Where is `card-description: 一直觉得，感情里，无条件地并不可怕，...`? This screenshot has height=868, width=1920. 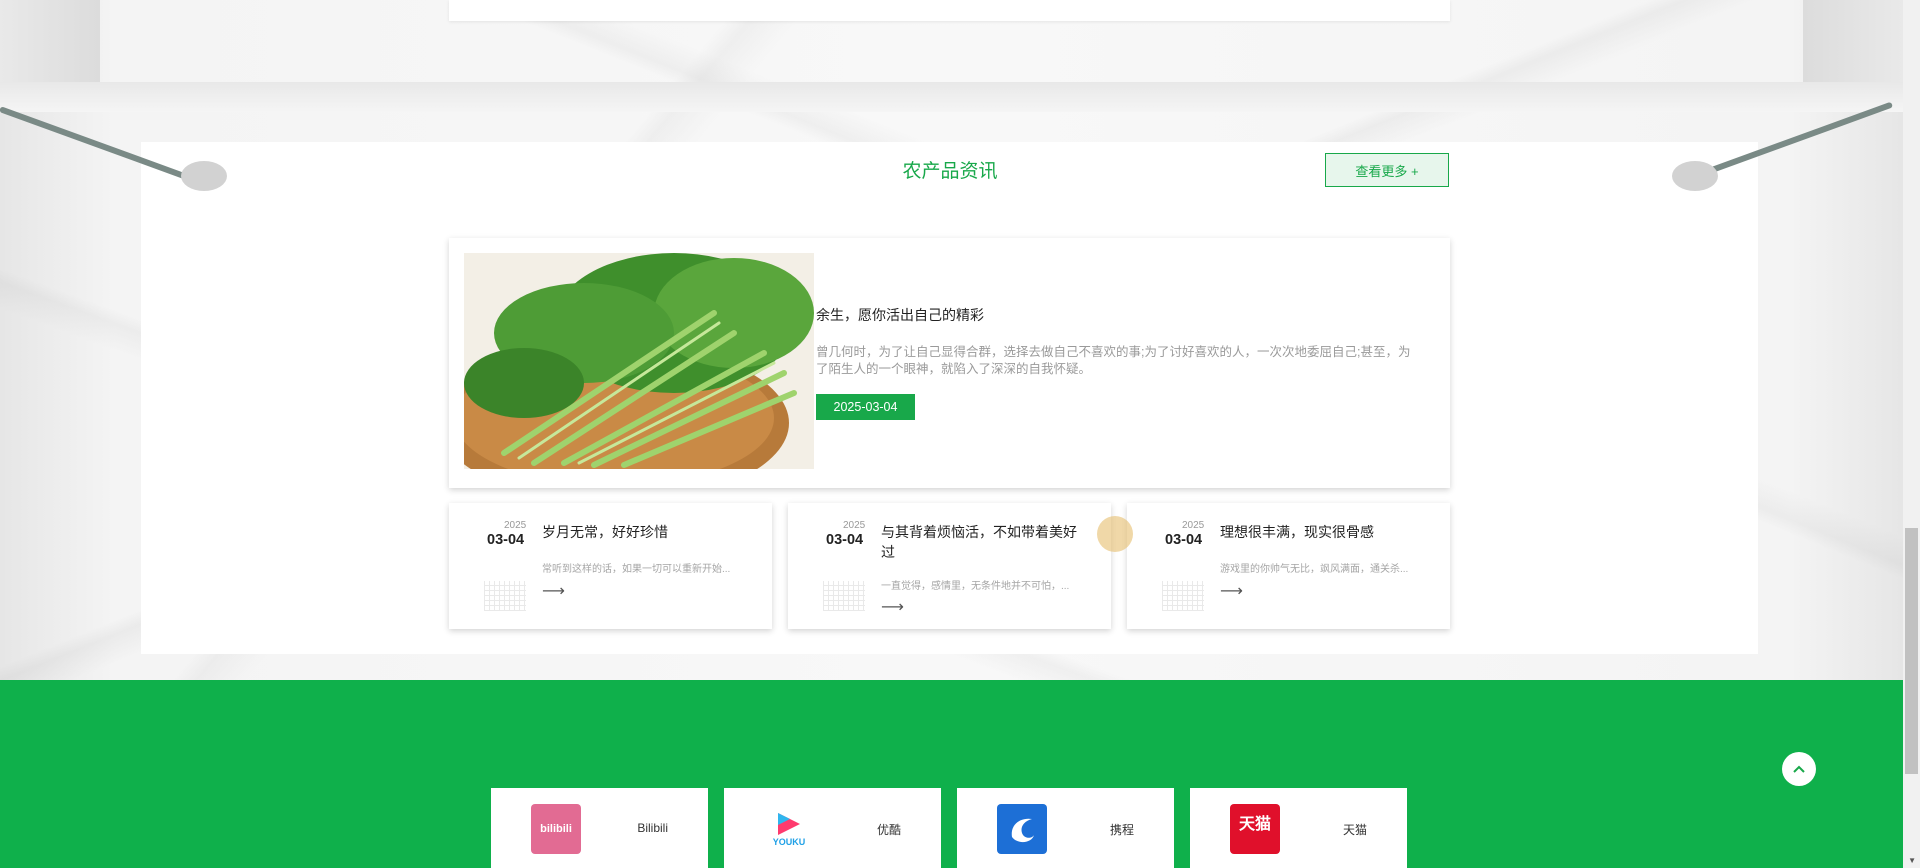 card-description: 一直觉得，感情里，无条件地并不可怕，... is located at coordinates (975, 586).